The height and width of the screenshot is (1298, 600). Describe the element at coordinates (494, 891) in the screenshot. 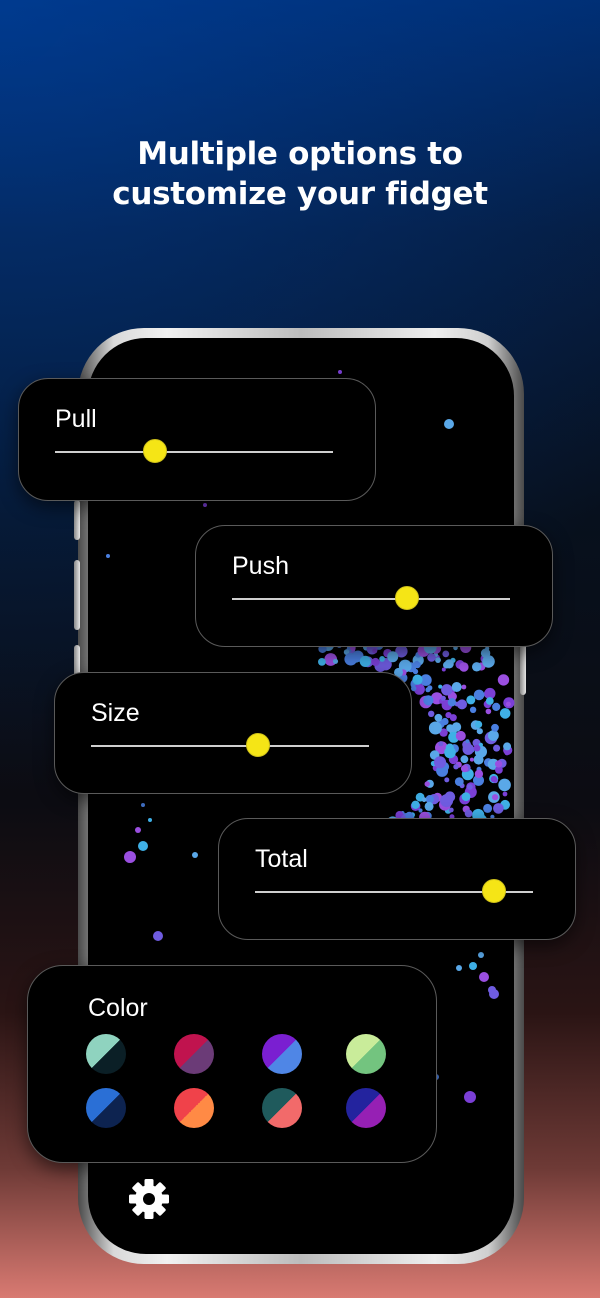

I see `total-slider-thumb` at that location.